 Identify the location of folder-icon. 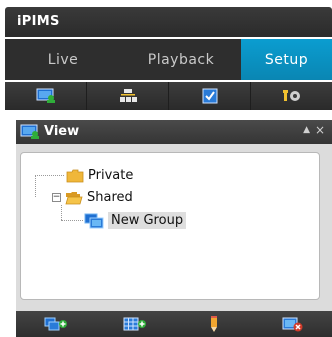
(75, 175).